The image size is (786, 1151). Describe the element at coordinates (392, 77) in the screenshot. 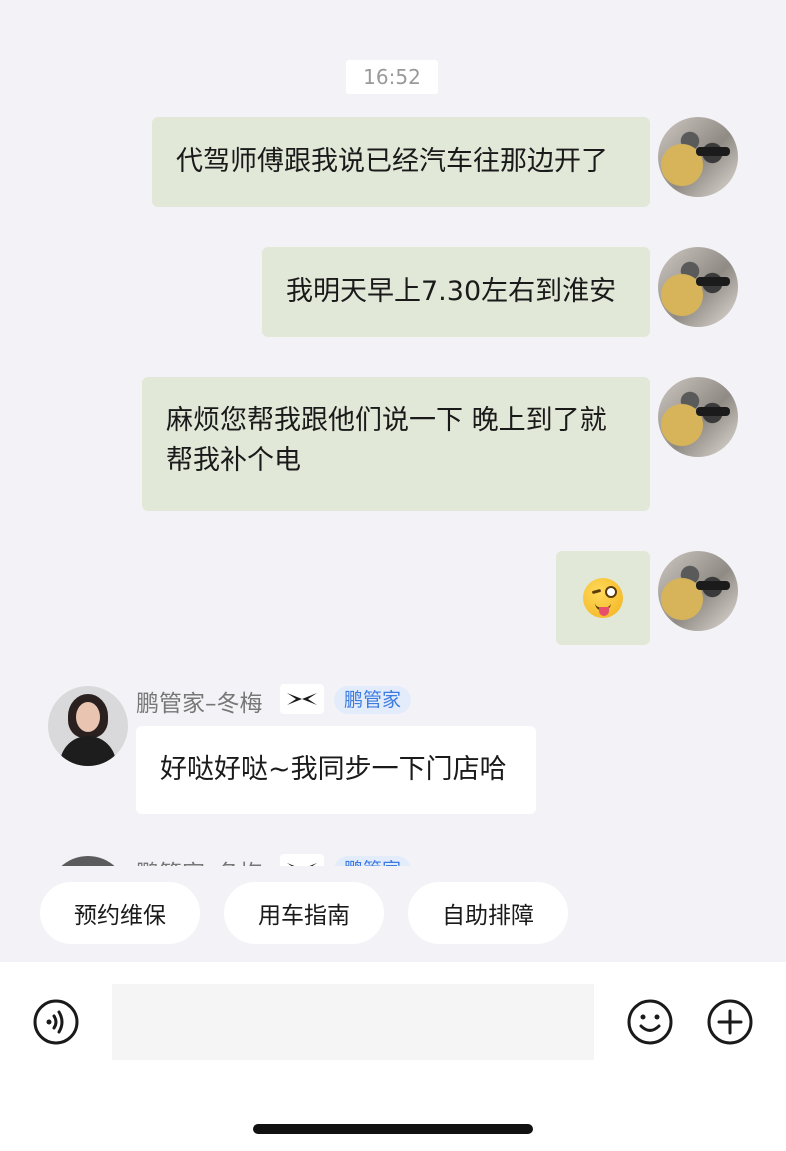

I see `message-timestamp: 16:52` at that location.